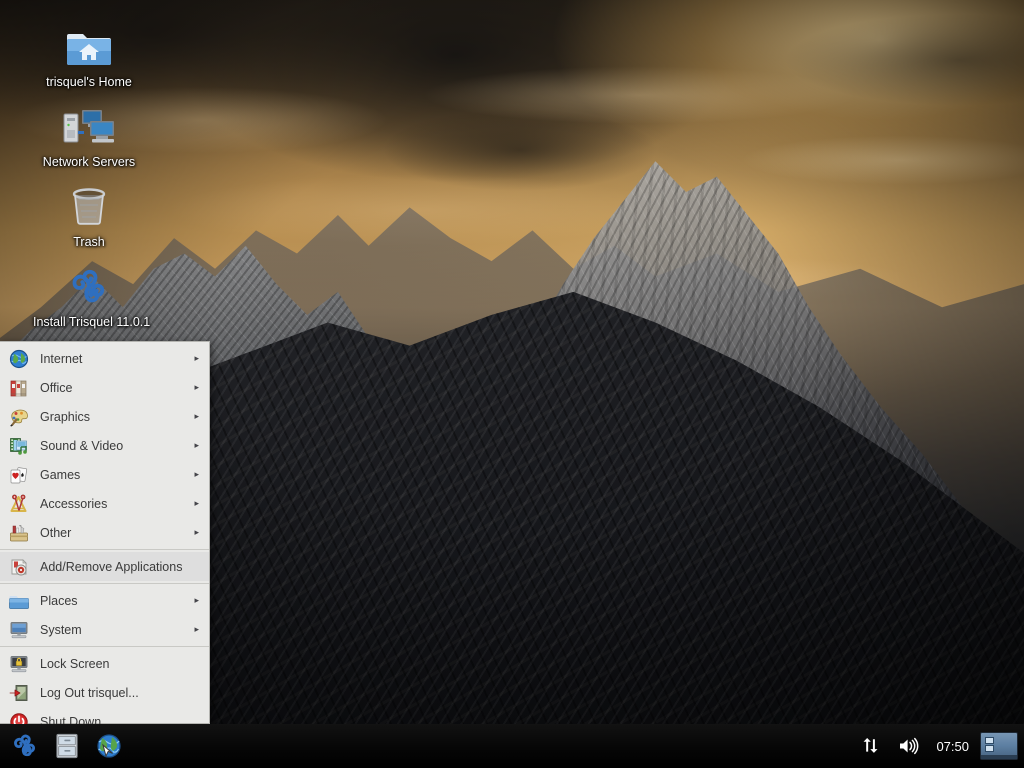  Describe the element at coordinates (25, 746) in the screenshot. I see `applications-menu-button` at that location.